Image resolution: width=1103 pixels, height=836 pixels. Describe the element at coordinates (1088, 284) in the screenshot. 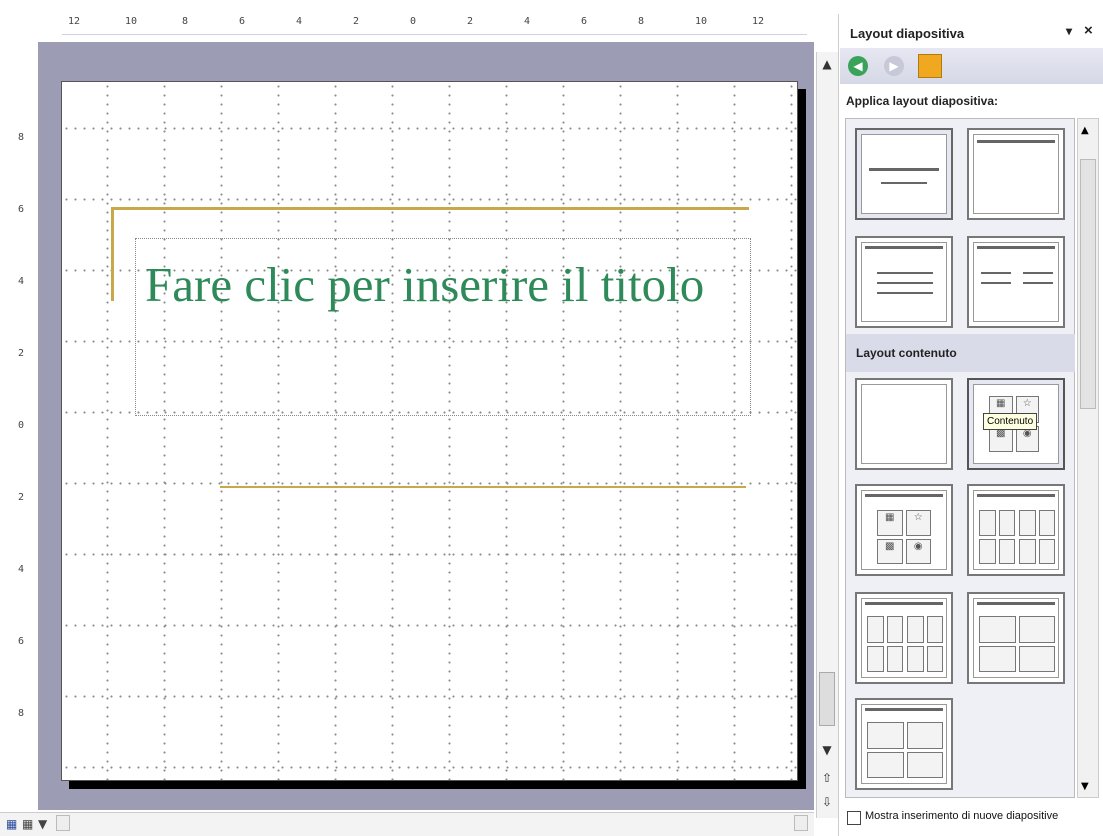

I see `pane-scroll-thumb` at that location.